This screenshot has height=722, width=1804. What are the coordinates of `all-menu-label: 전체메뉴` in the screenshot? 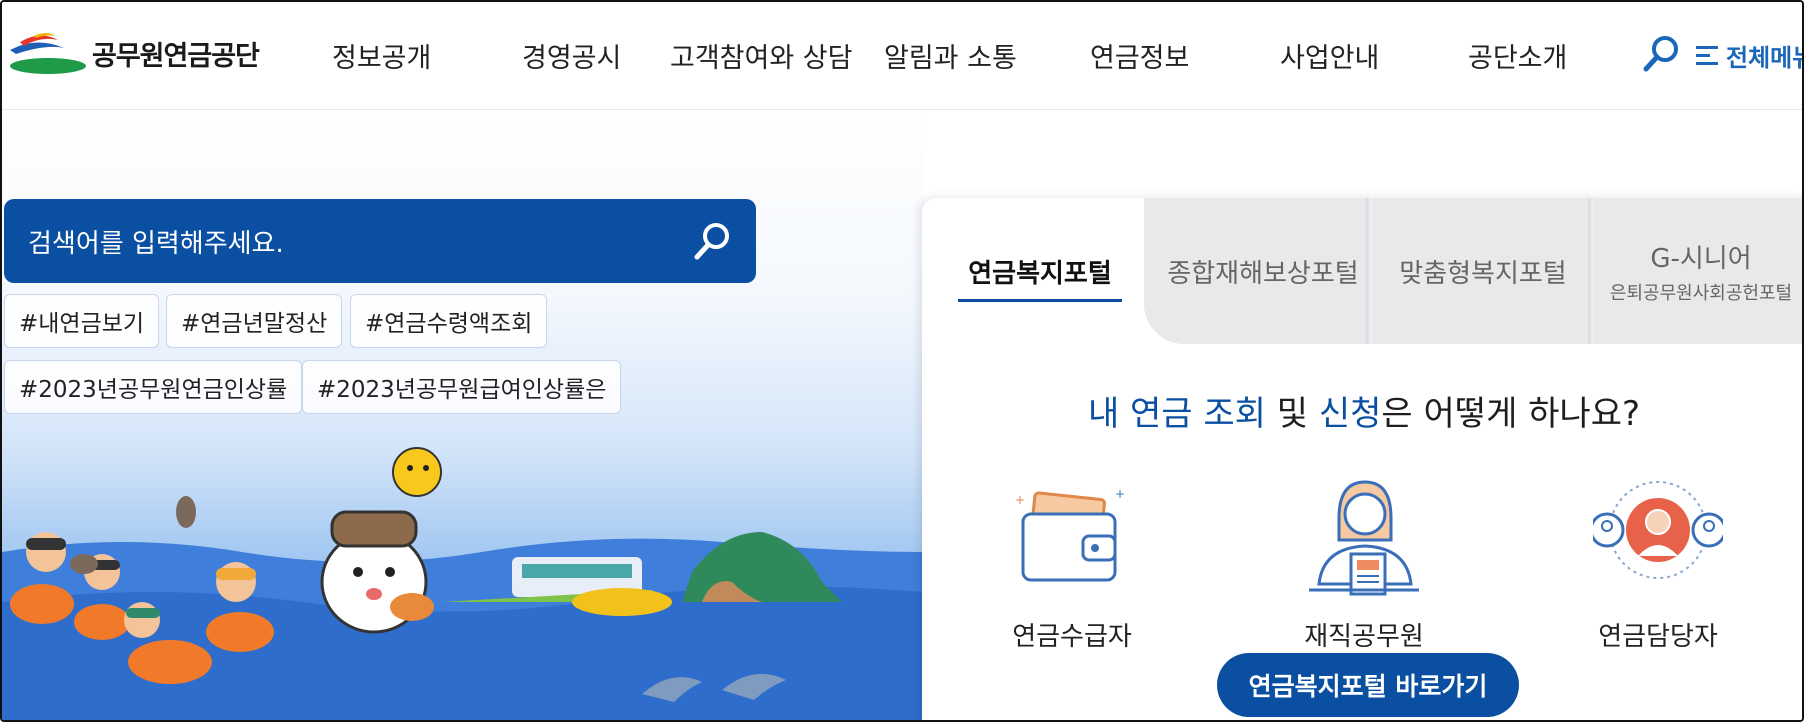 It's located at (1764, 58).